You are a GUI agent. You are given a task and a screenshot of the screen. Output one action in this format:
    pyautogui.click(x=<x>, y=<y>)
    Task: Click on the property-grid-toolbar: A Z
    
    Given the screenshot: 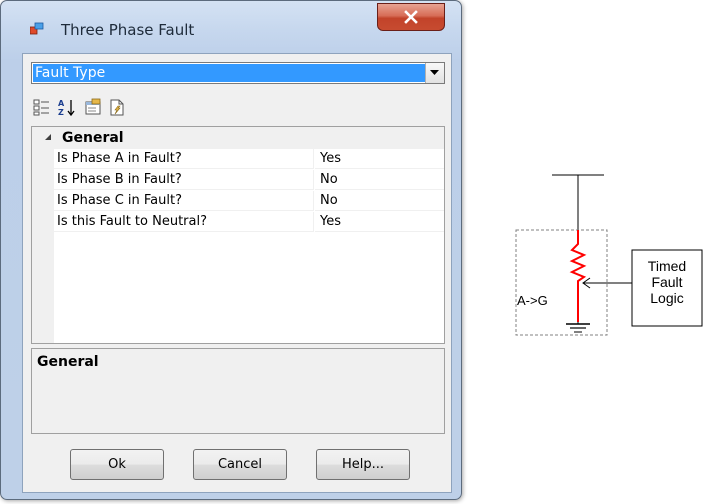 What is the action you would take?
    pyautogui.click(x=238, y=107)
    